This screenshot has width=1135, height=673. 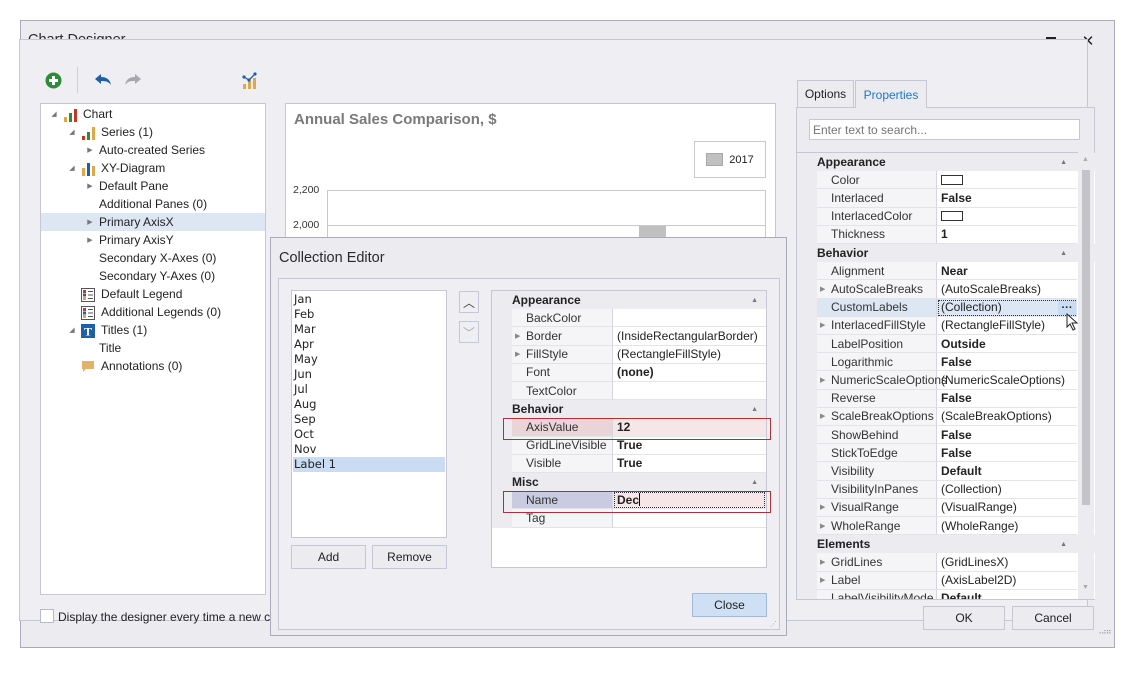 I want to click on property-row: BackColor, so click(x=629, y=318).